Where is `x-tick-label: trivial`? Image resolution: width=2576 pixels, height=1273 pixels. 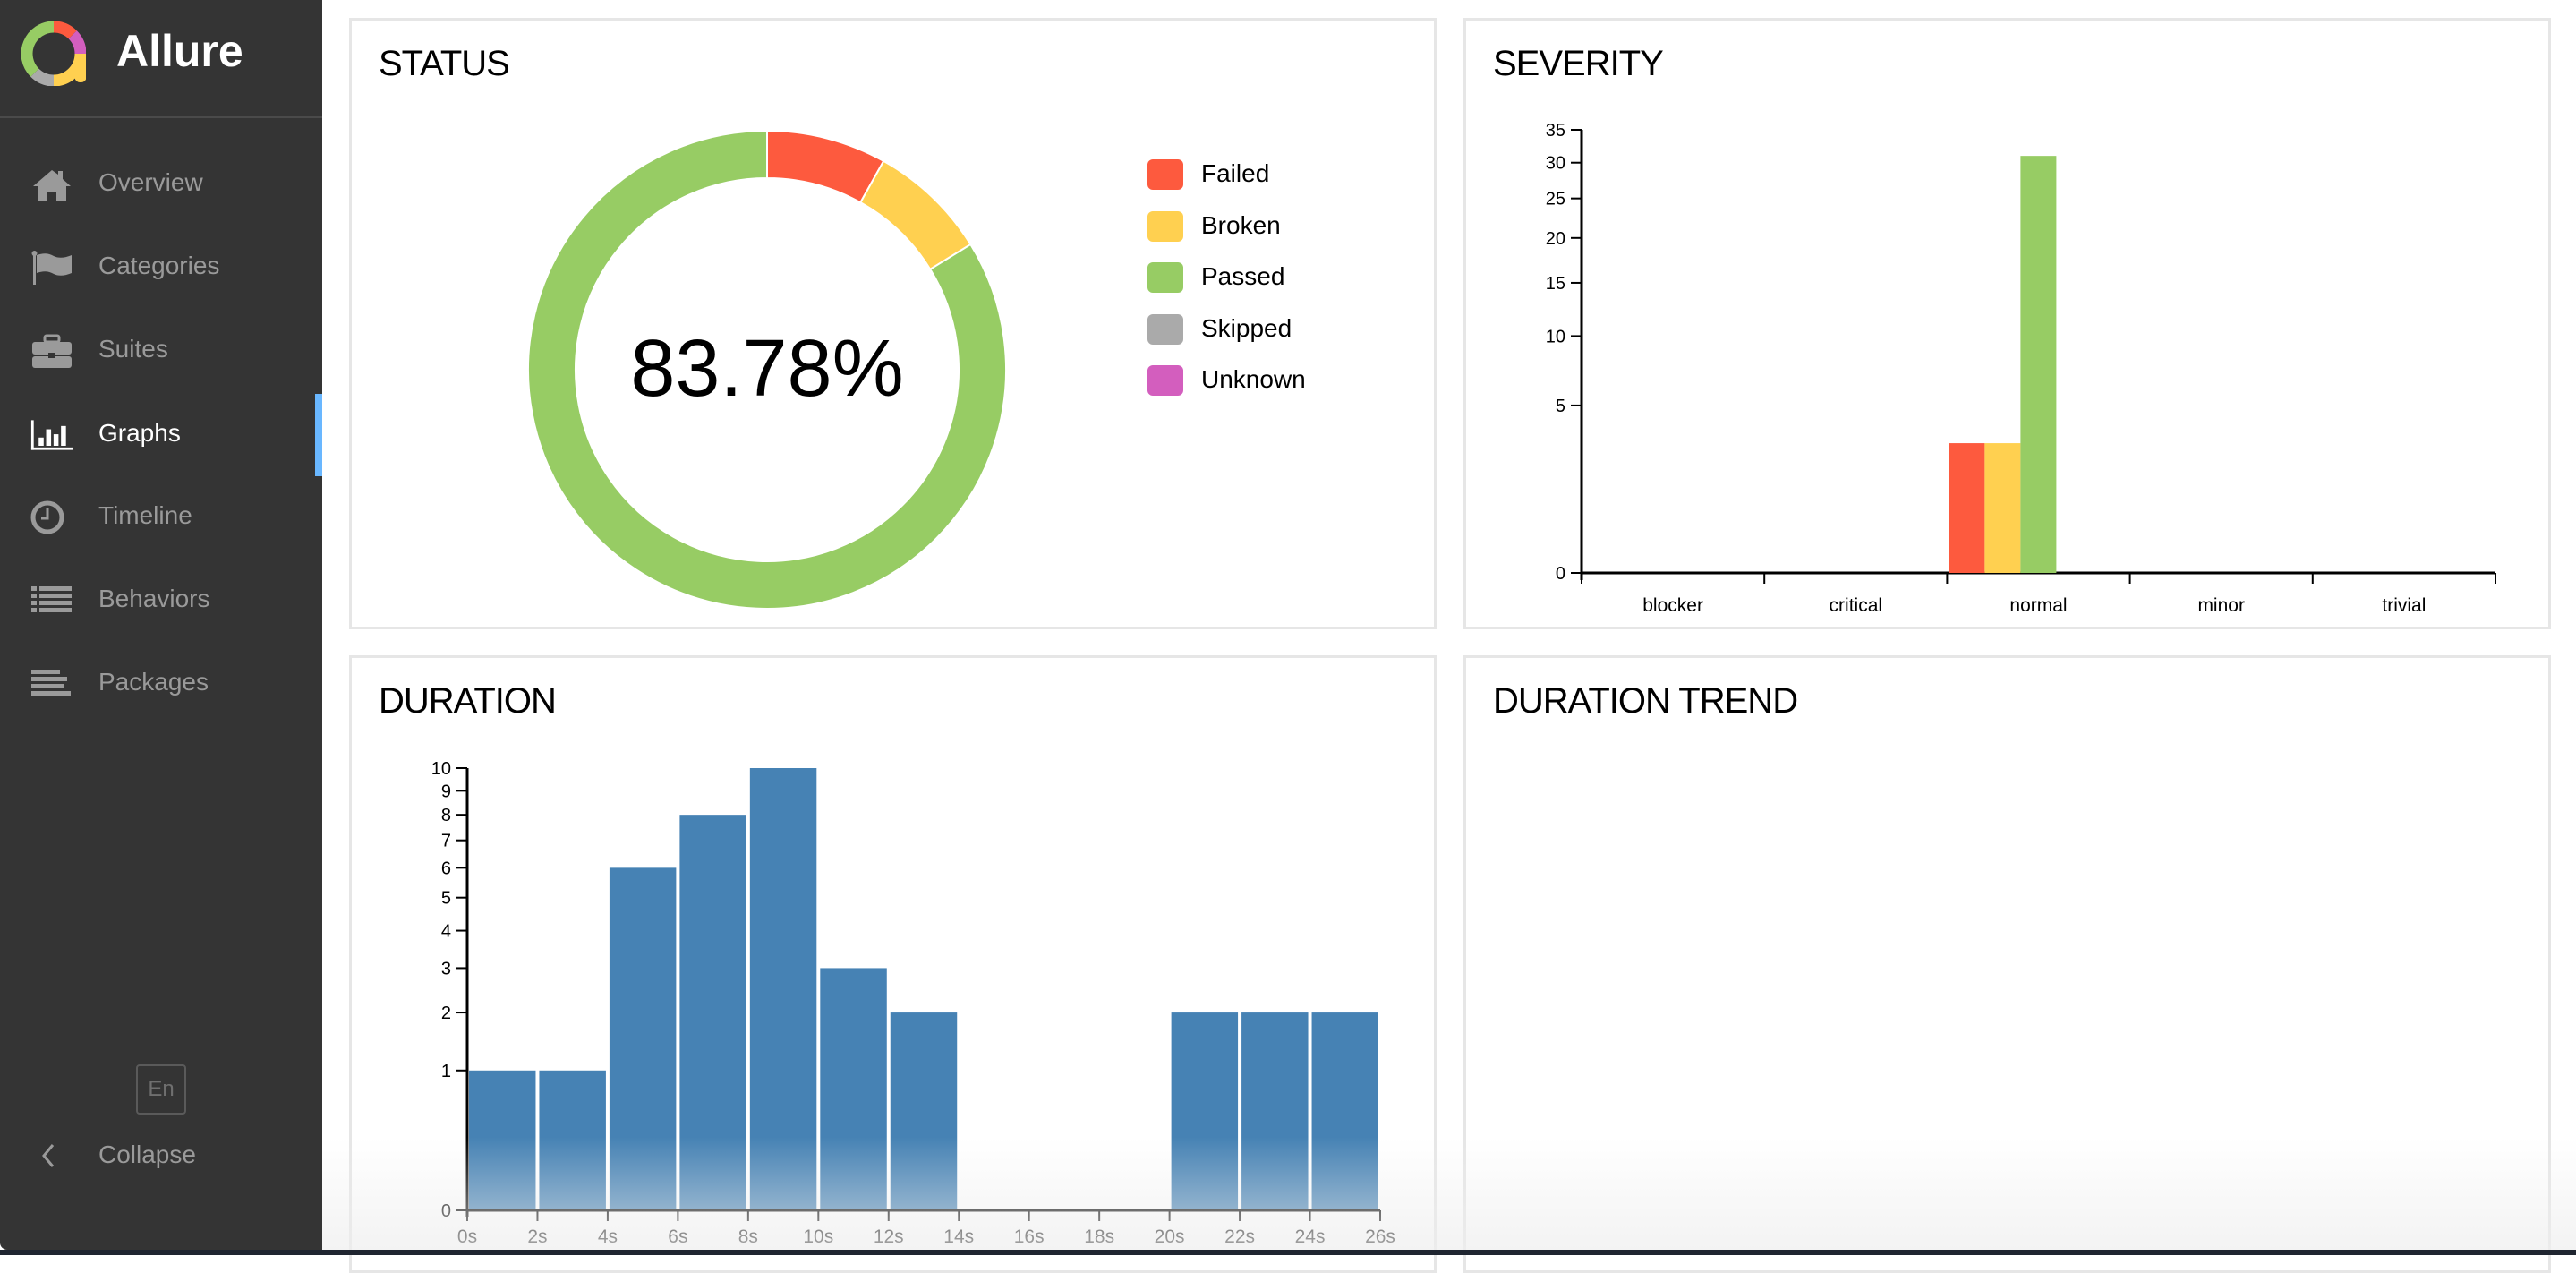 x-tick-label: trivial is located at coordinates (2404, 605).